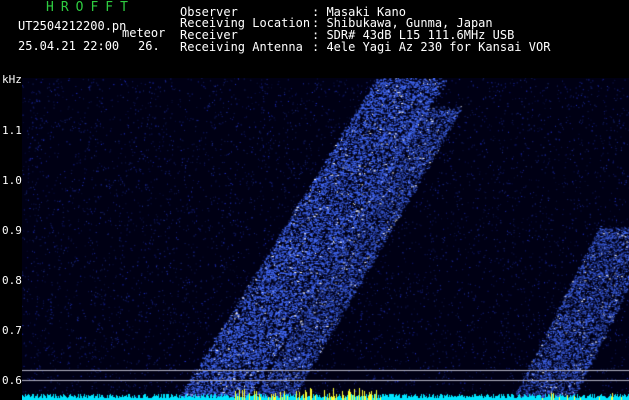 This screenshot has width=629, height=400. Describe the element at coordinates (12, 380) in the screenshot. I see `y-tick-label: 0.6` at that location.